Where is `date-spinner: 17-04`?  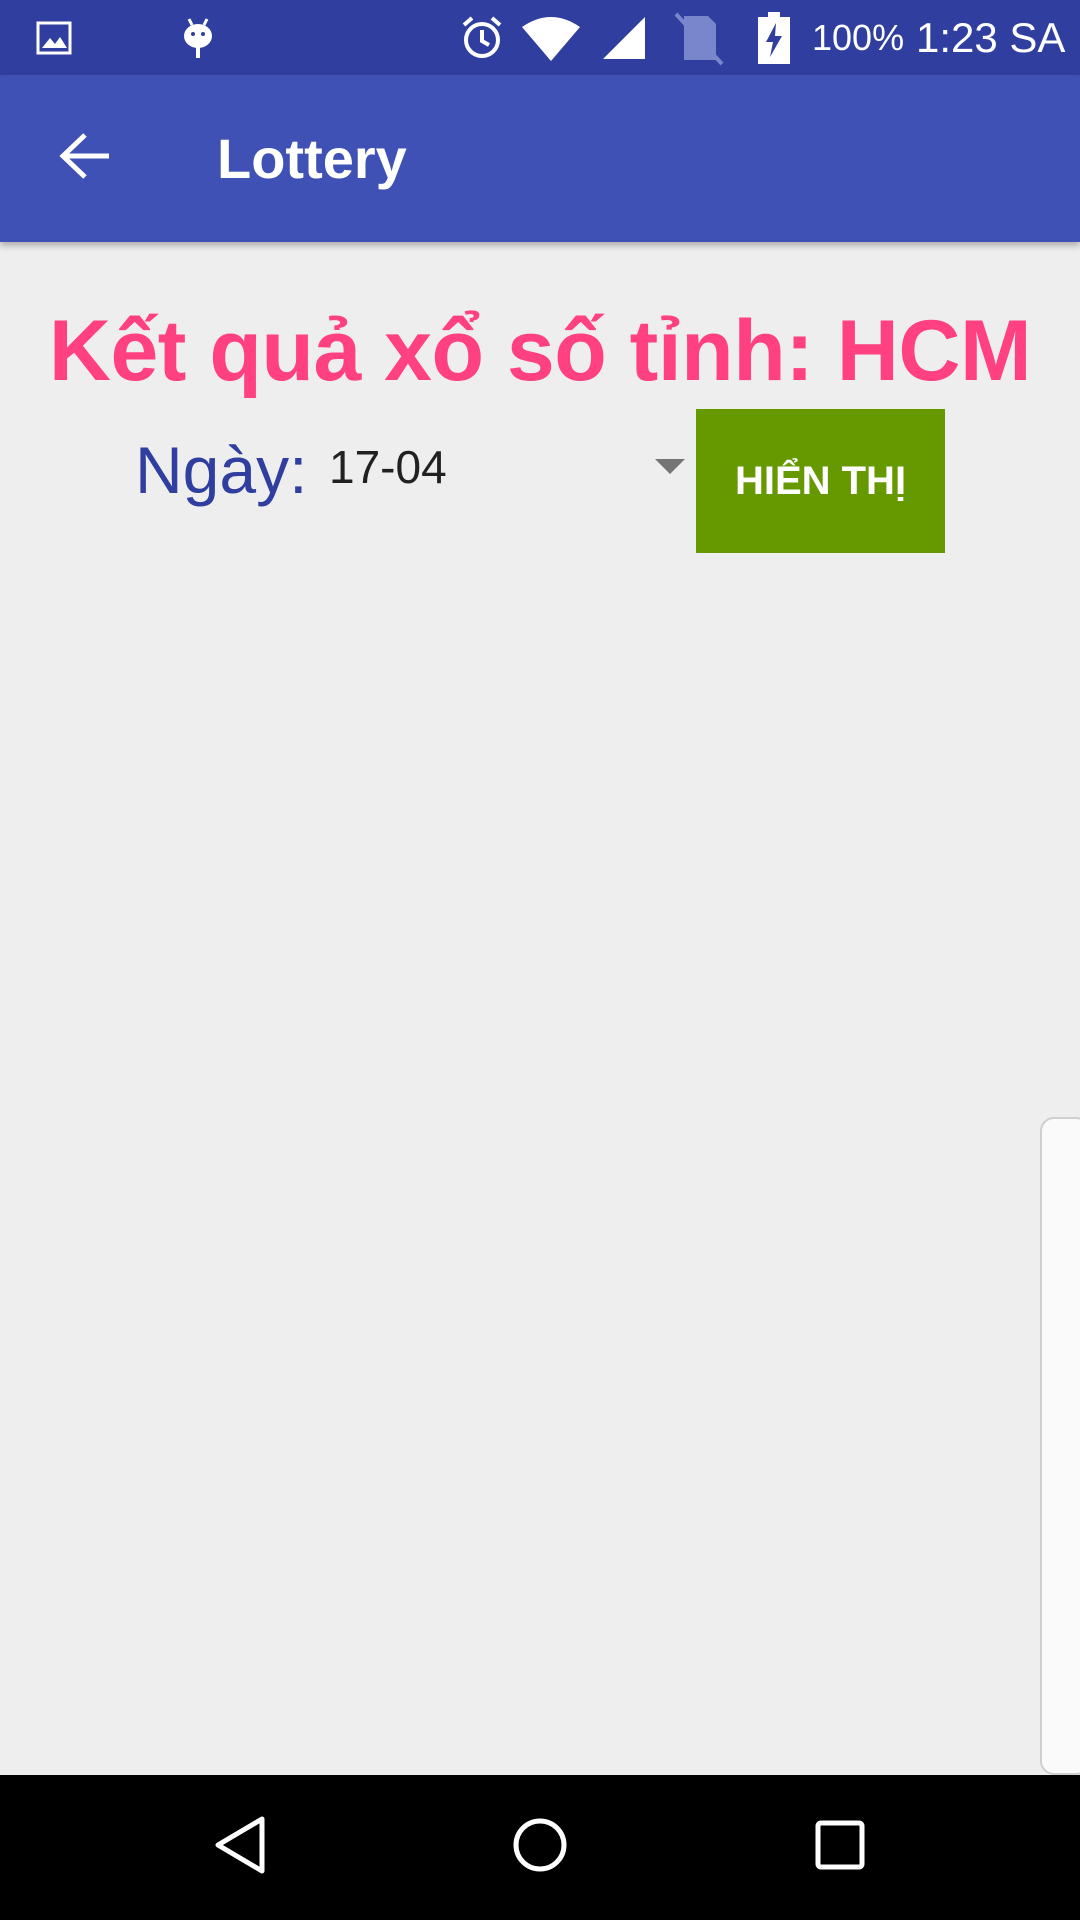
date-spinner: 17-04 is located at coordinates (500, 467).